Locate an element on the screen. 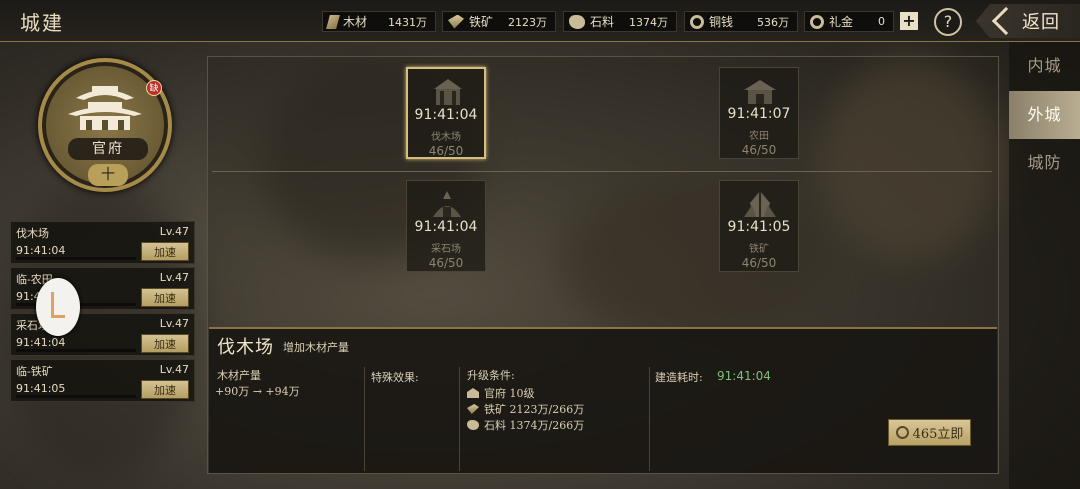 This screenshot has height=489, width=1080. resource-stone: 石料 1374万 is located at coordinates (620, 21).